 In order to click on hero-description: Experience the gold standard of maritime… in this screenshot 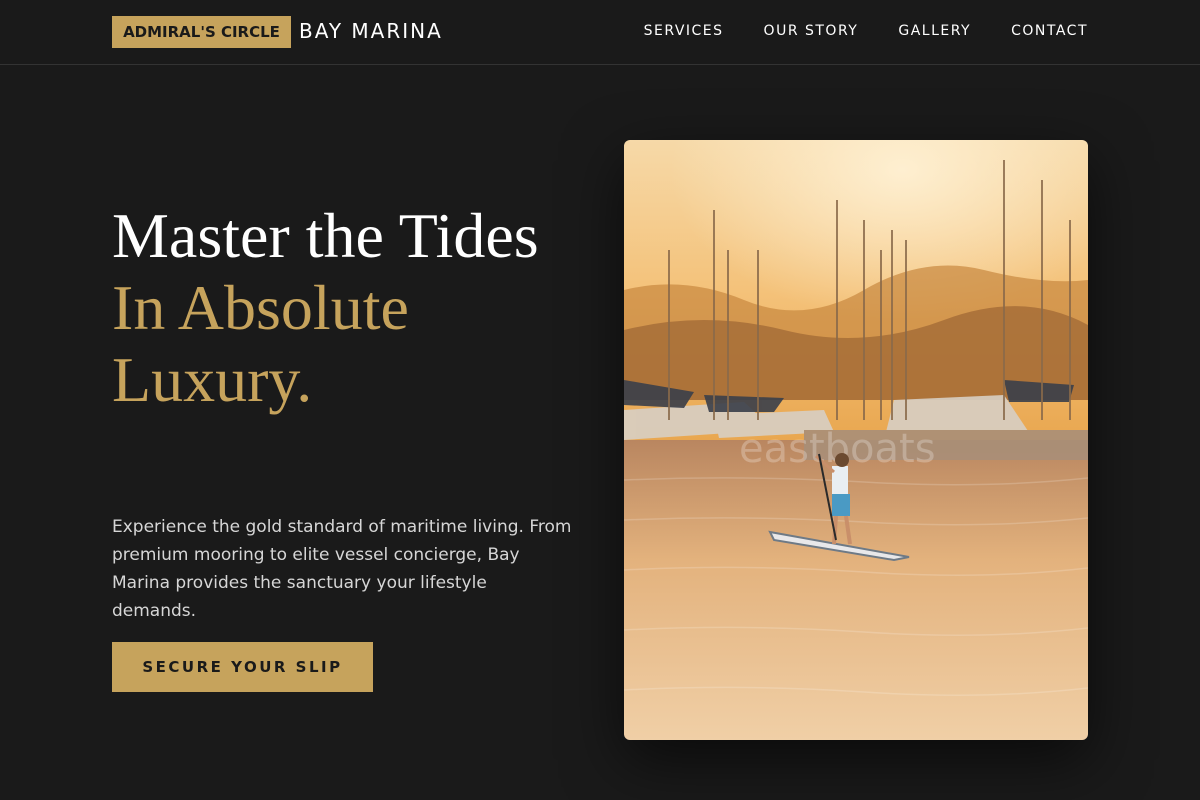, I will do `click(342, 569)`.